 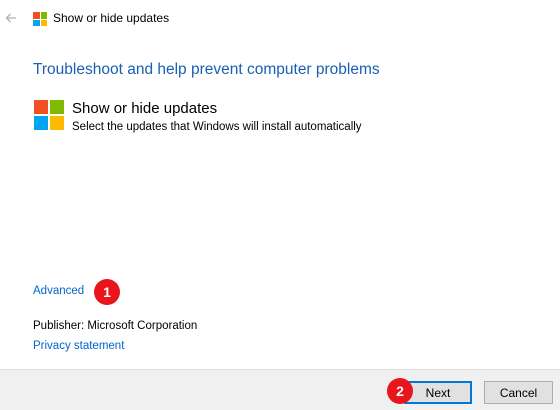 I want to click on advanced-link: Advanced, so click(x=58, y=291).